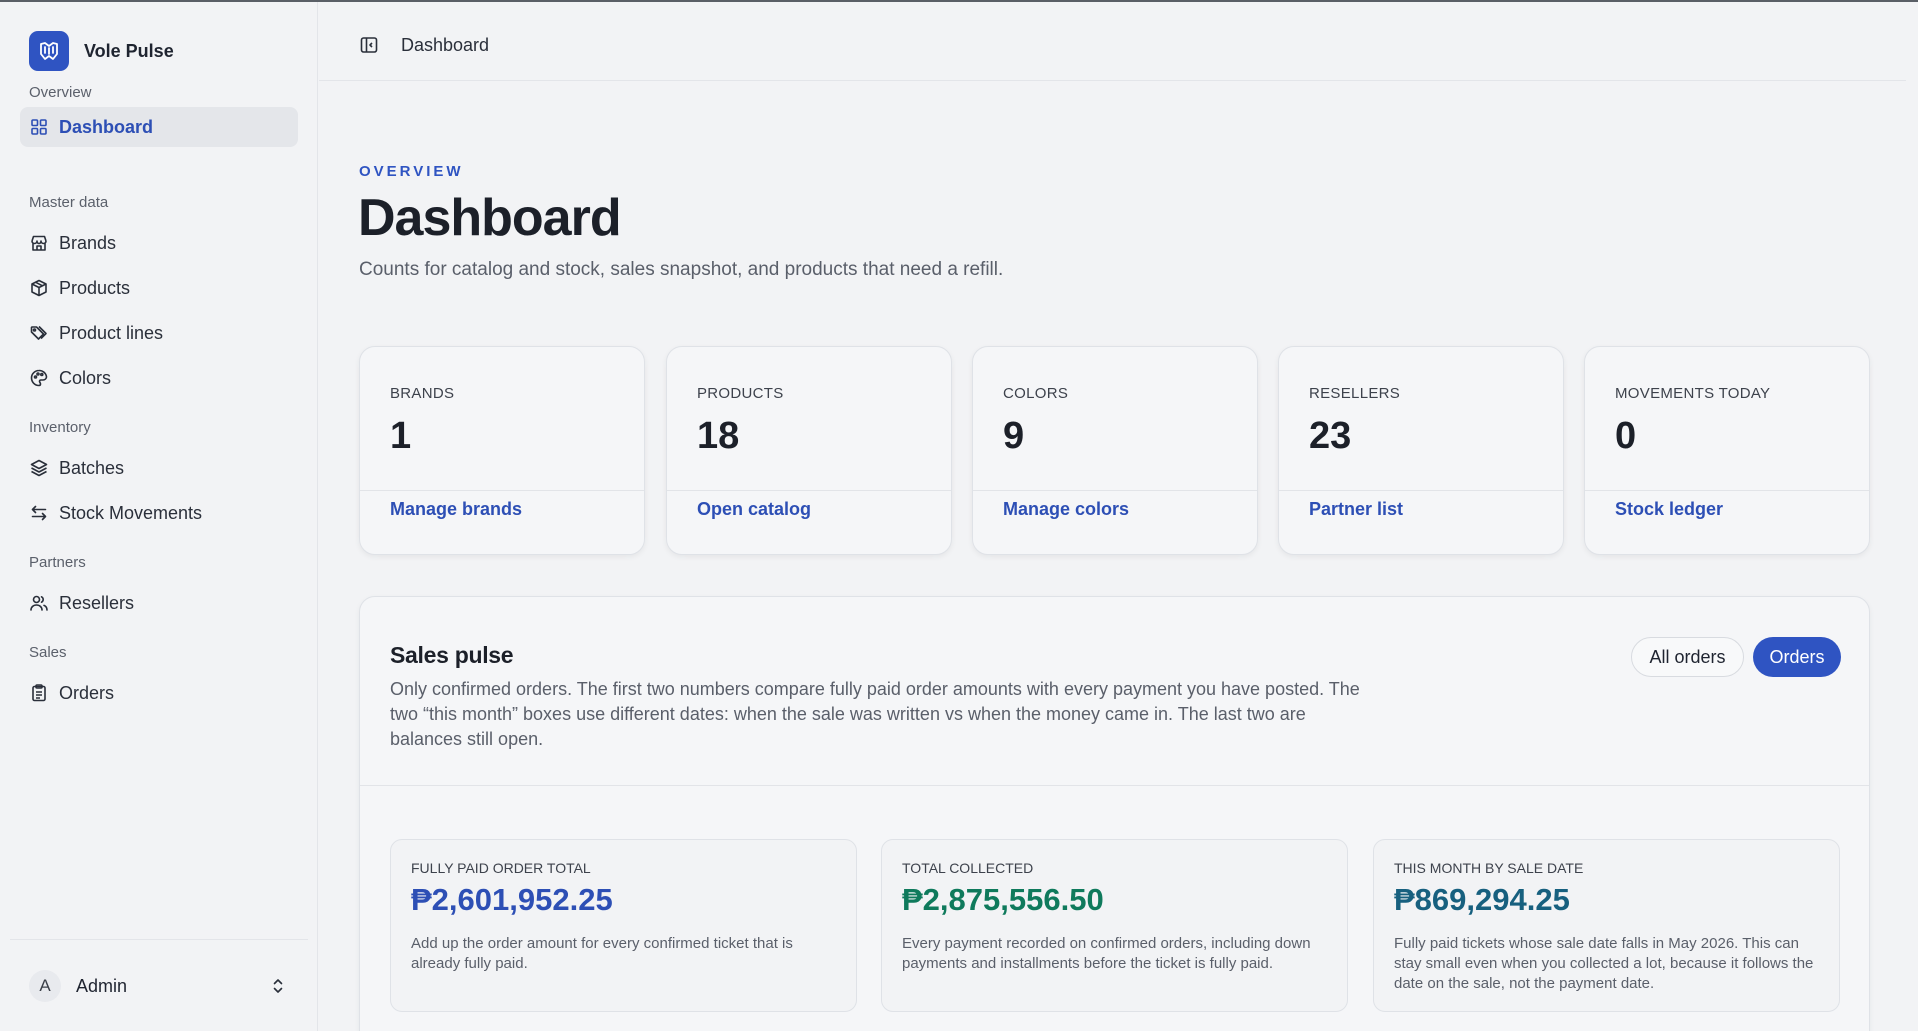 The image size is (1918, 1031). What do you see at coordinates (1687, 657) in the screenshot?
I see `all-orders-button: All orders` at bounding box center [1687, 657].